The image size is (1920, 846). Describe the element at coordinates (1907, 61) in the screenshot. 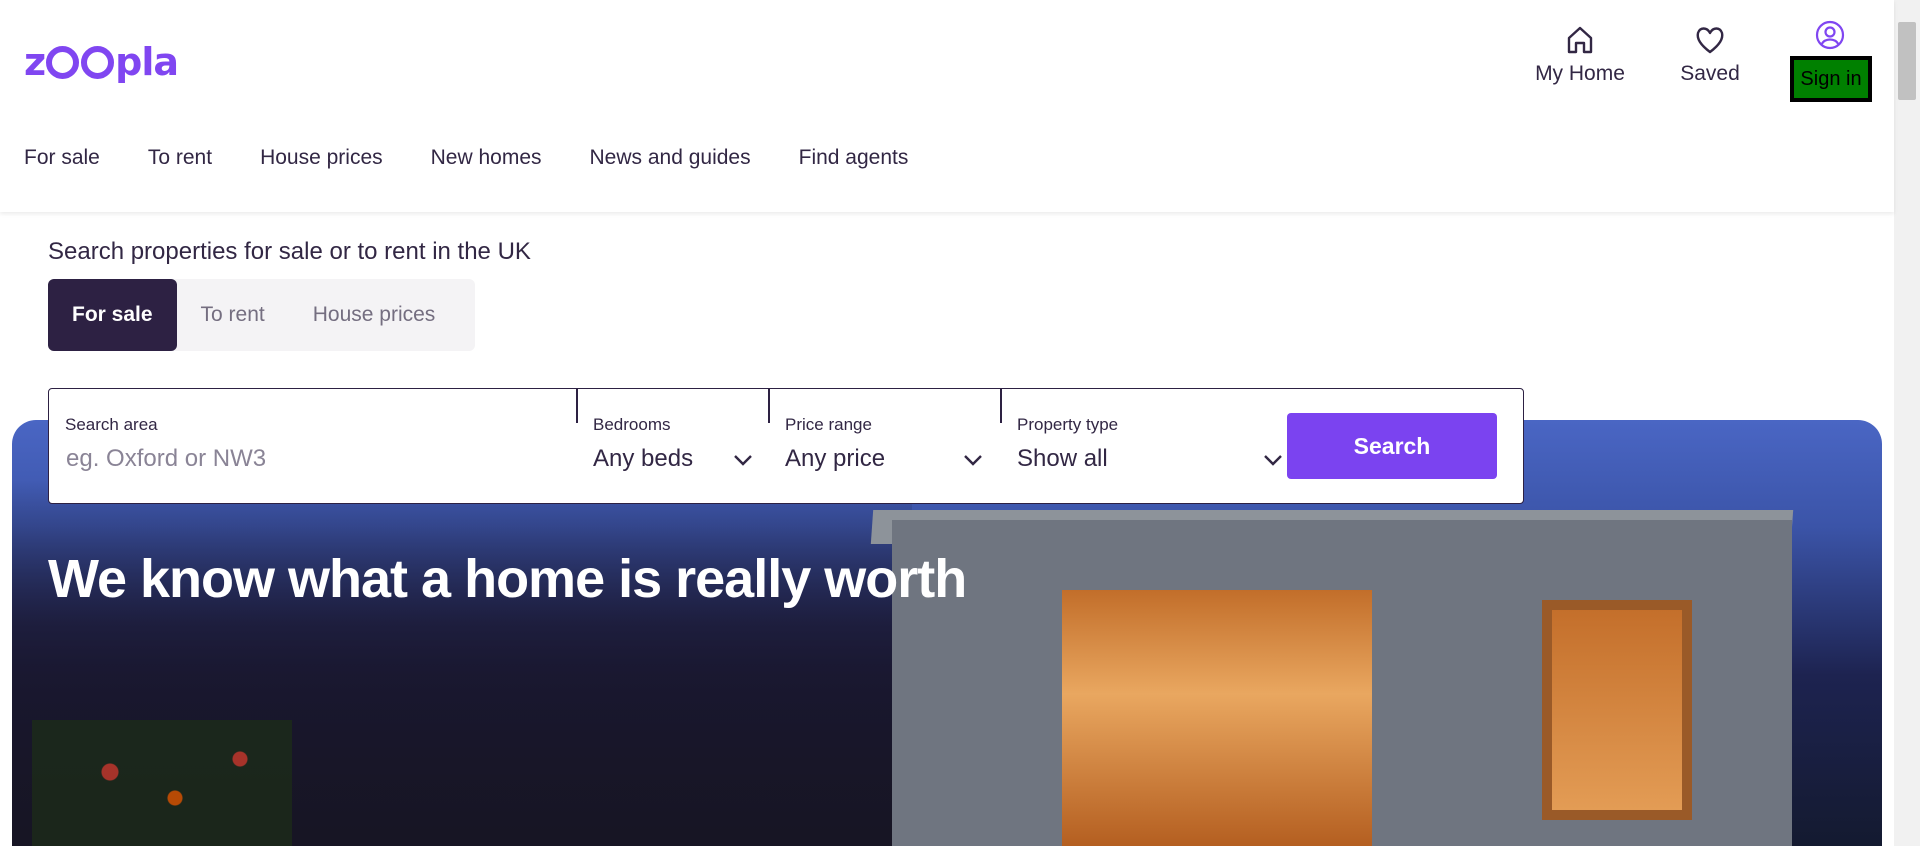

I see `scrollbar-thumb` at that location.